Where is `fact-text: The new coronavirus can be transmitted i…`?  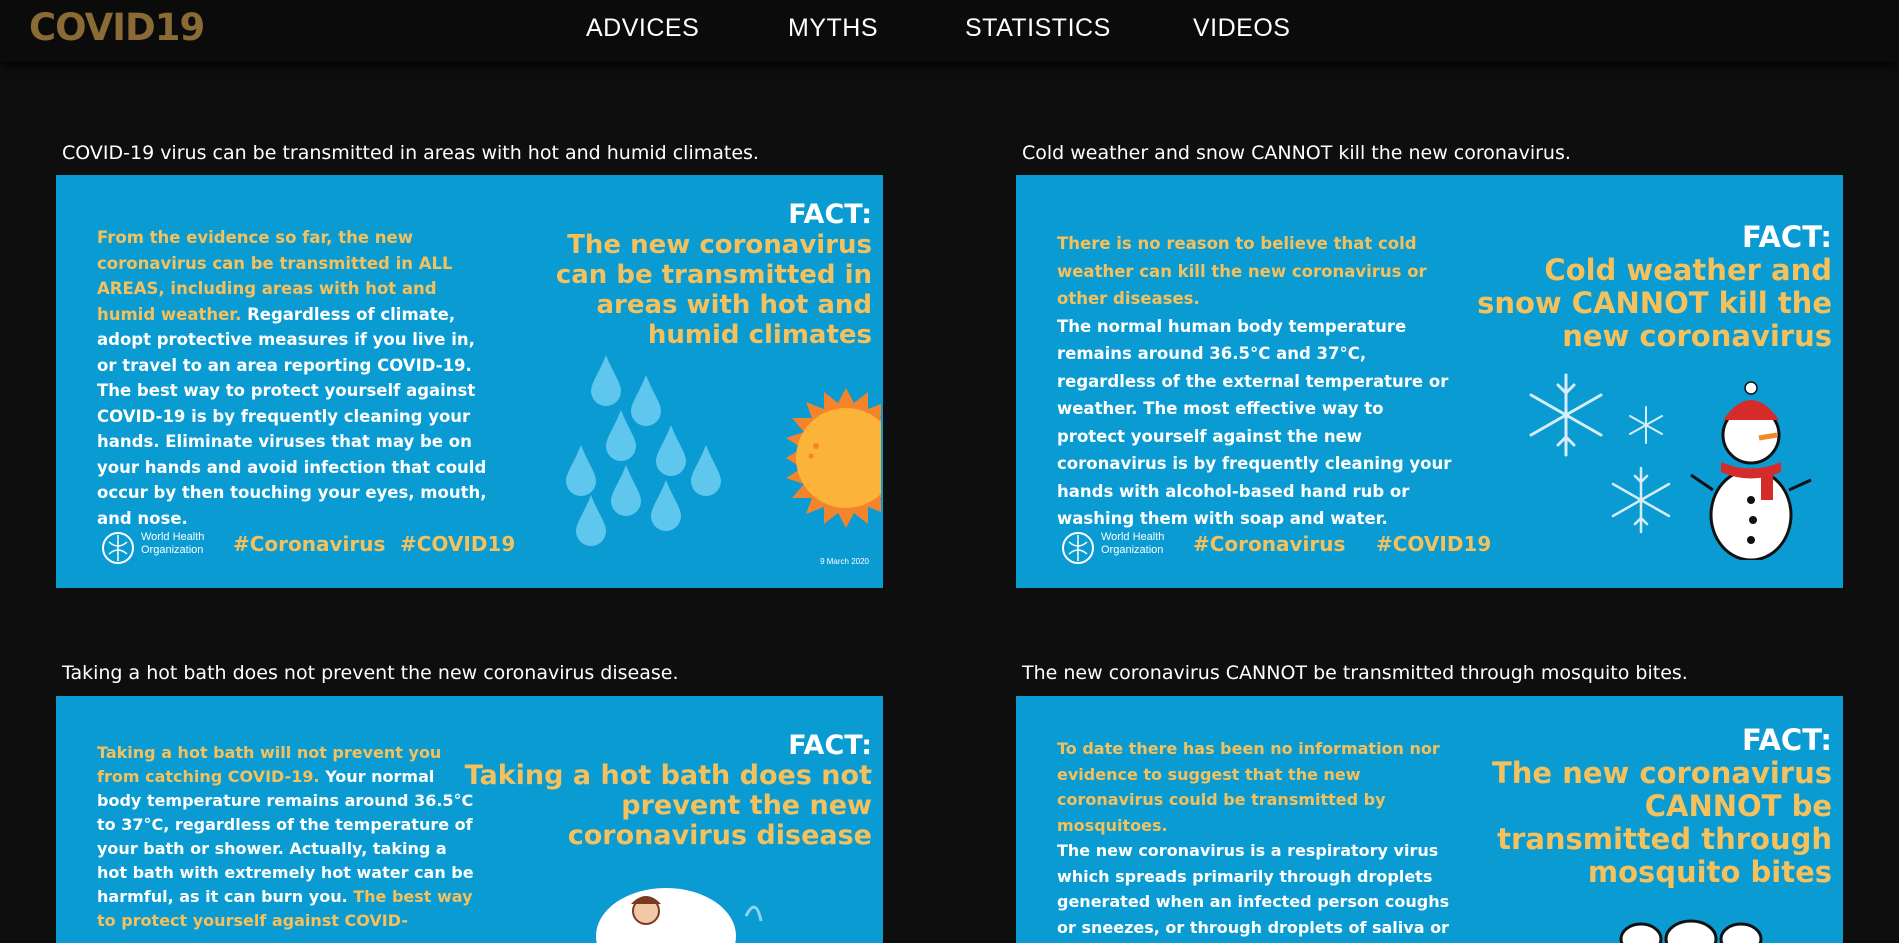
fact-text: The new coronavirus can be transmitted i… is located at coordinates (713, 290).